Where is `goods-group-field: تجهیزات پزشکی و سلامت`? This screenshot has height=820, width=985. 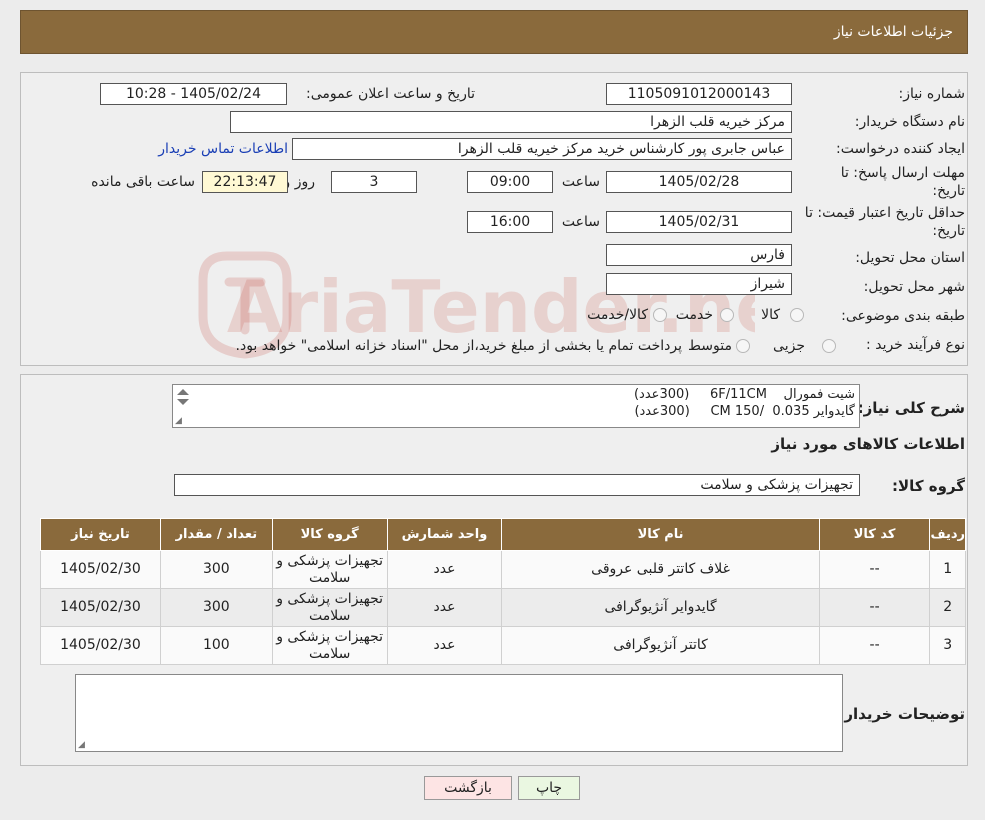 goods-group-field: تجهیزات پزشکی و سلامت is located at coordinates (517, 485).